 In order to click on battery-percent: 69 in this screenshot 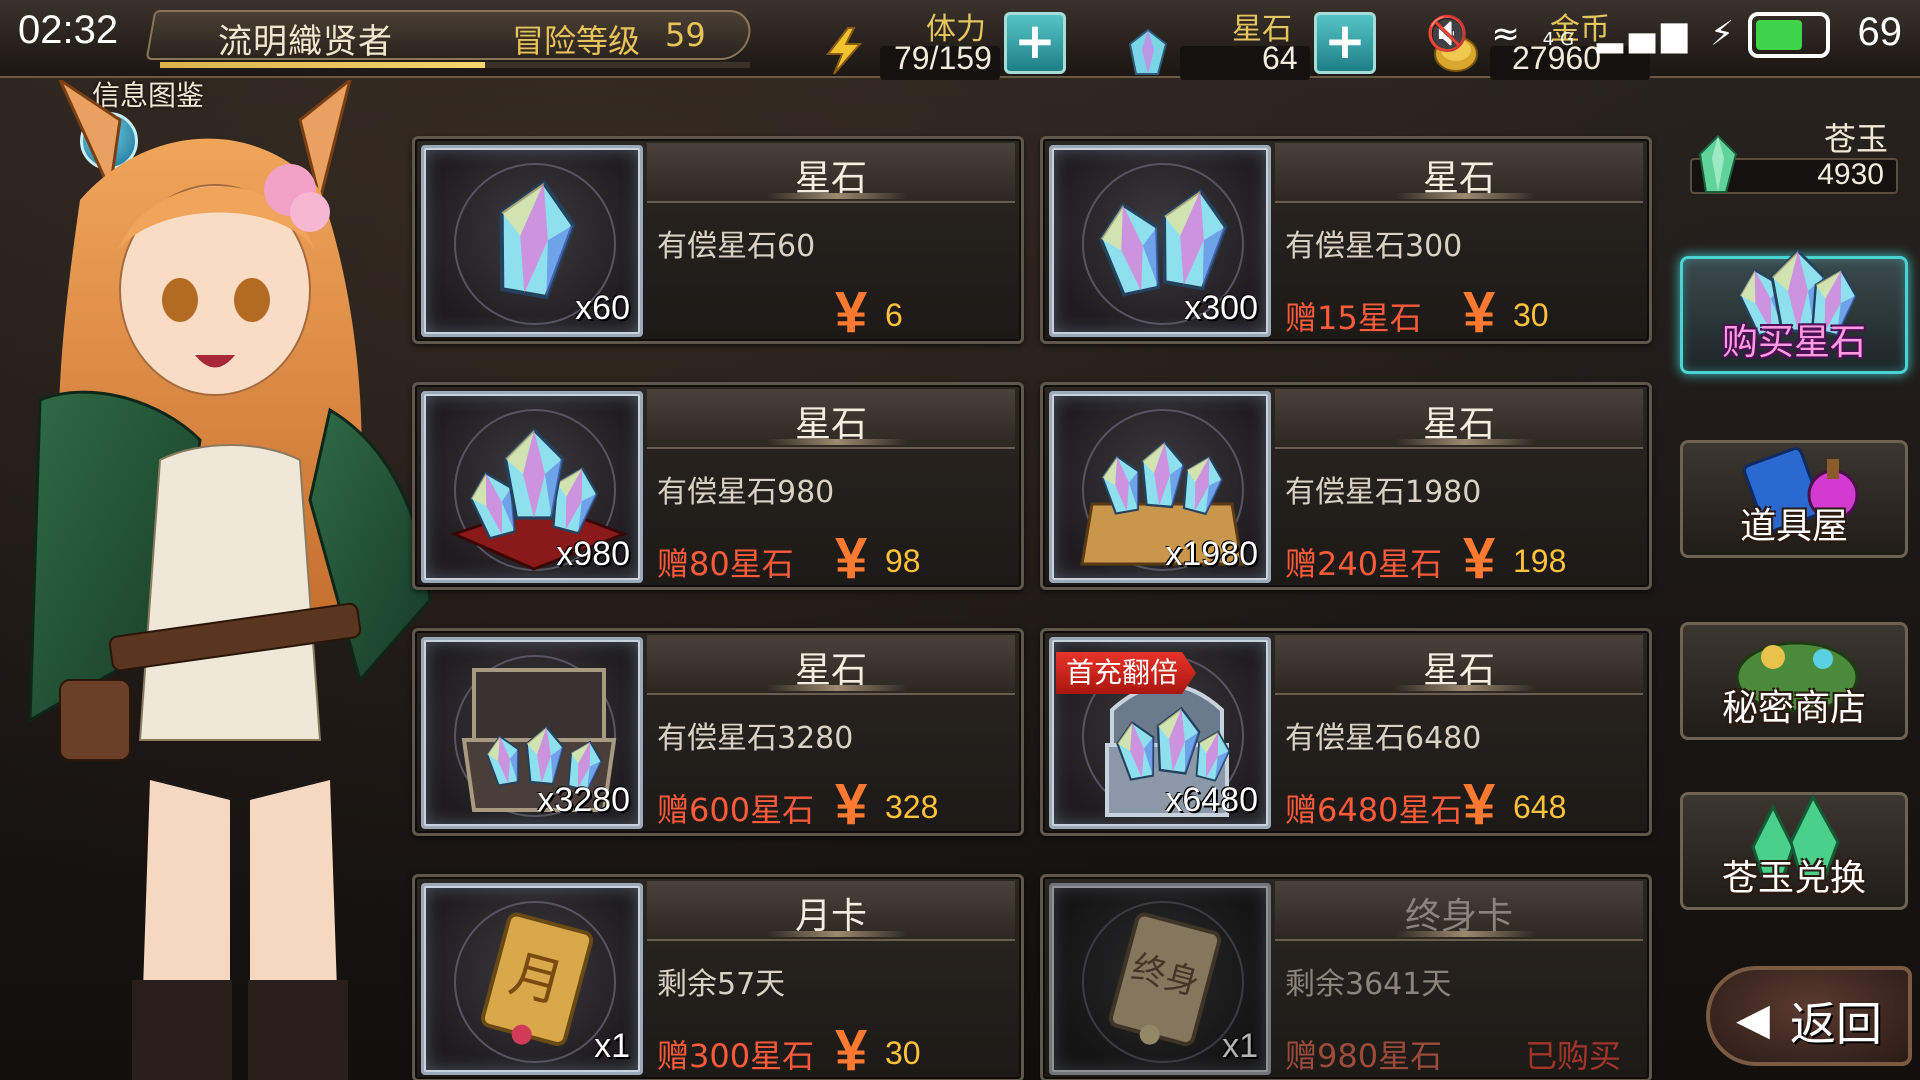, I will do `click(1880, 32)`.